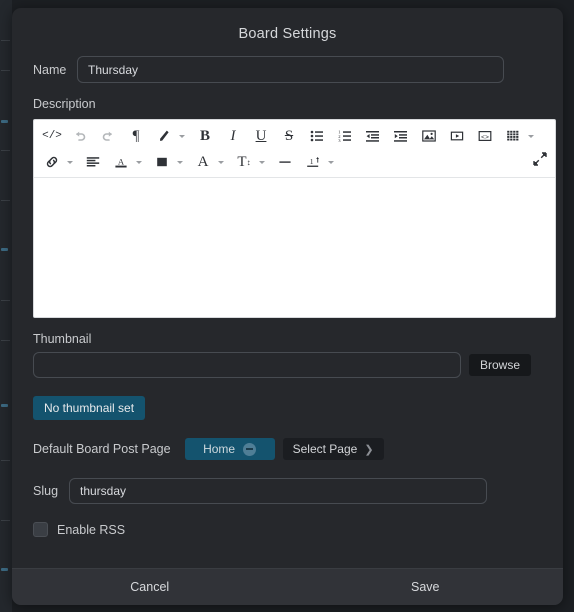 Image resolution: width=574 pixels, height=612 pixels. What do you see at coordinates (289, 136) in the screenshot?
I see `strikethrough-icon: S` at bounding box center [289, 136].